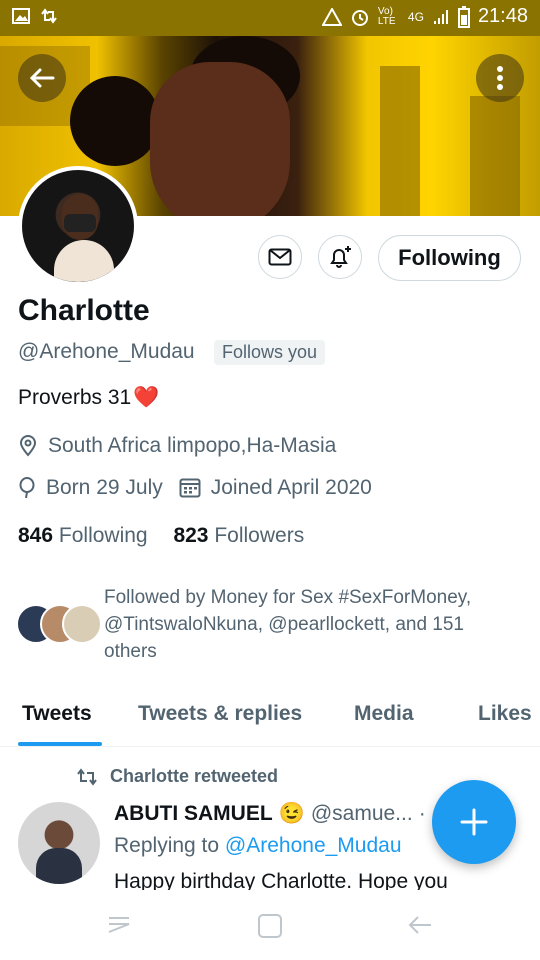 This screenshot has height=960, width=540. I want to click on replying-to: Replying to @Arehone_Mudau, so click(258, 846).